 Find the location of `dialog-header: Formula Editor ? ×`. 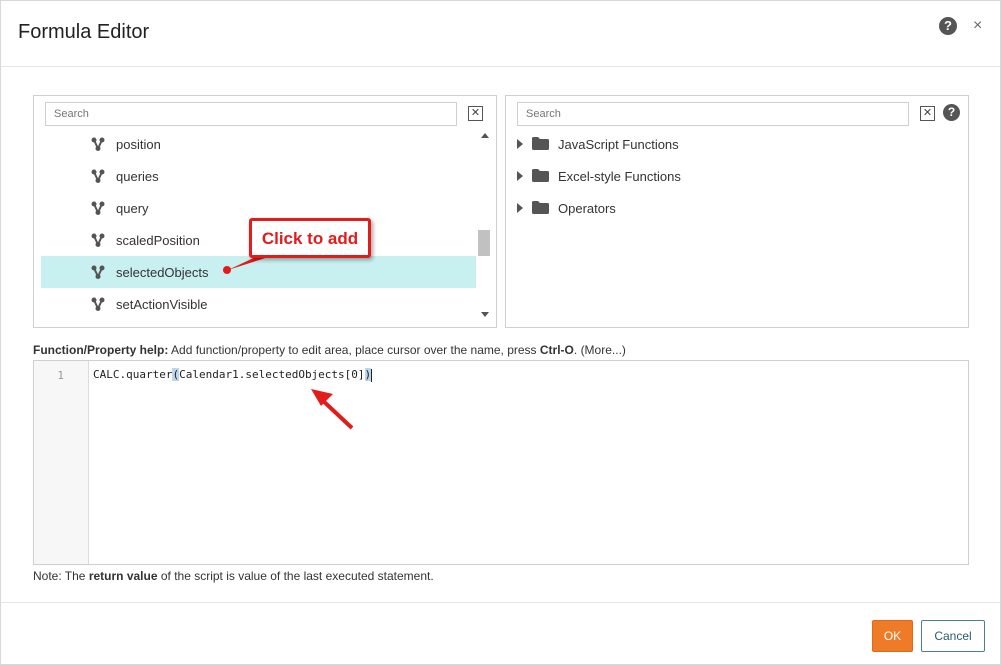

dialog-header: Formula Editor ? × is located at coordinates (500, 34).